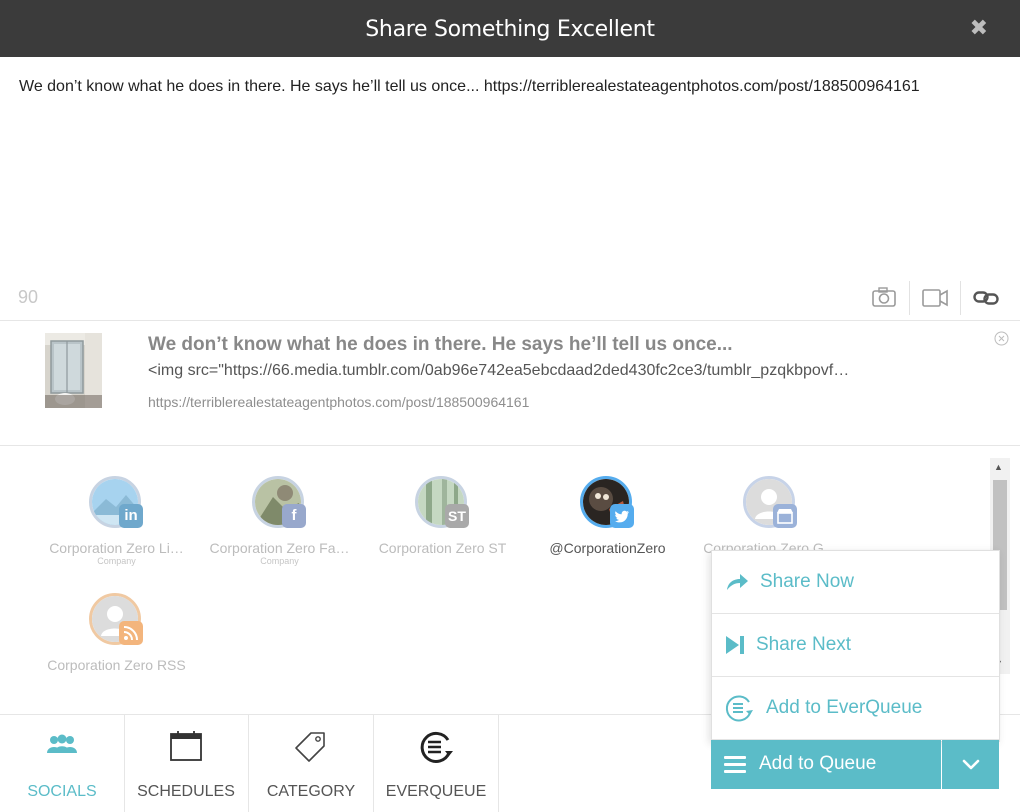  What do you see at coordinates (998, 467) in the screenshot?
I see `scroll-up-icon: ▲` at bounding box center [998, 467].